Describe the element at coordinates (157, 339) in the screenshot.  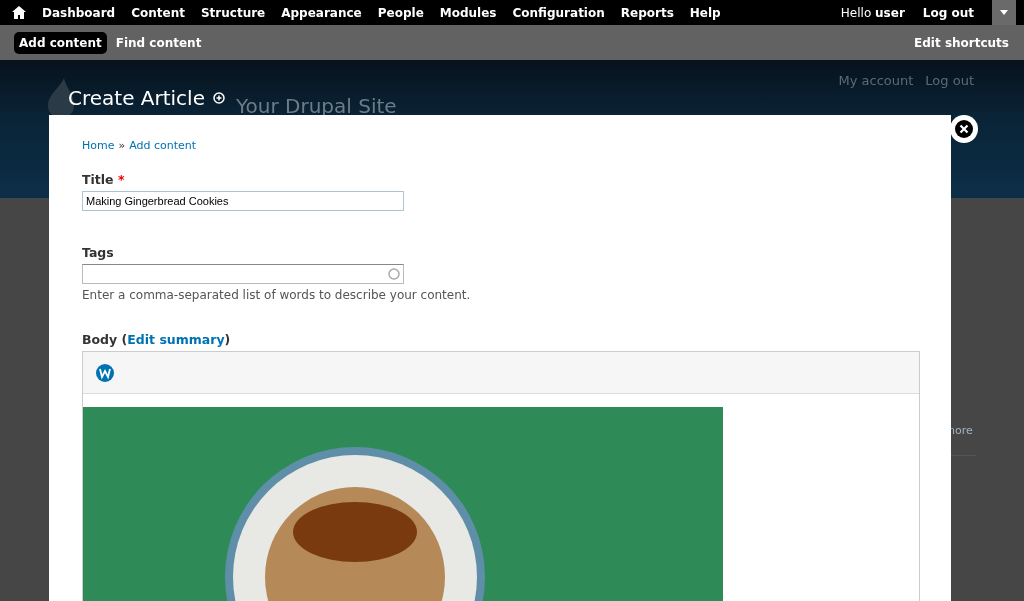
I see `body-label: Body (Edit summary)` at that location.